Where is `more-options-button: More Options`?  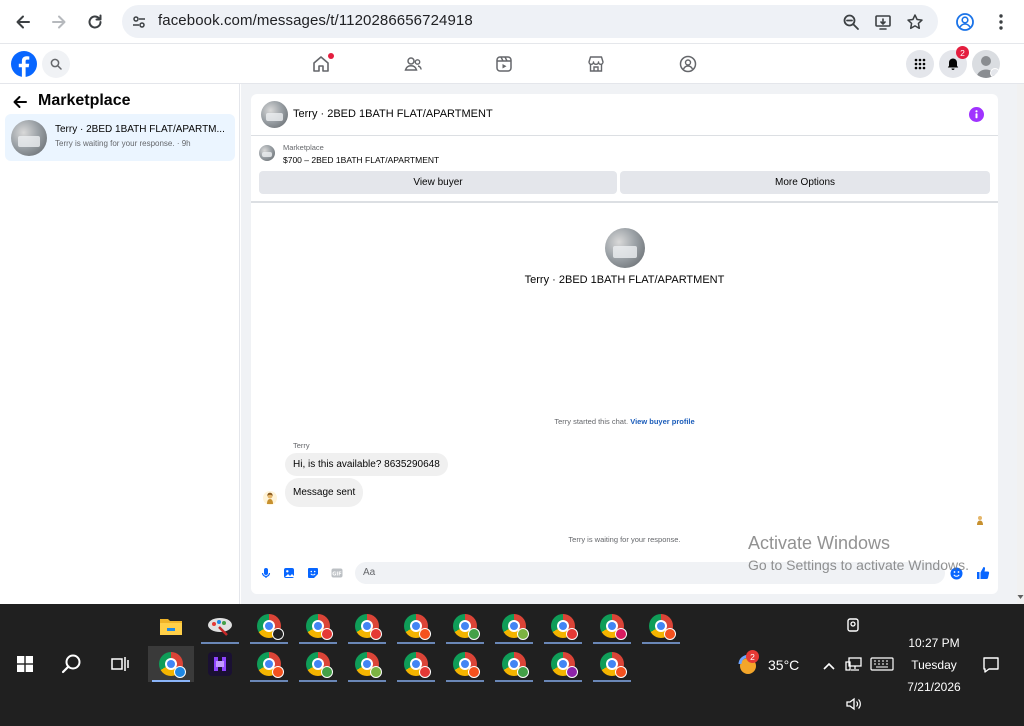 more-options-button: More Options is located at coordinates (805, 182).